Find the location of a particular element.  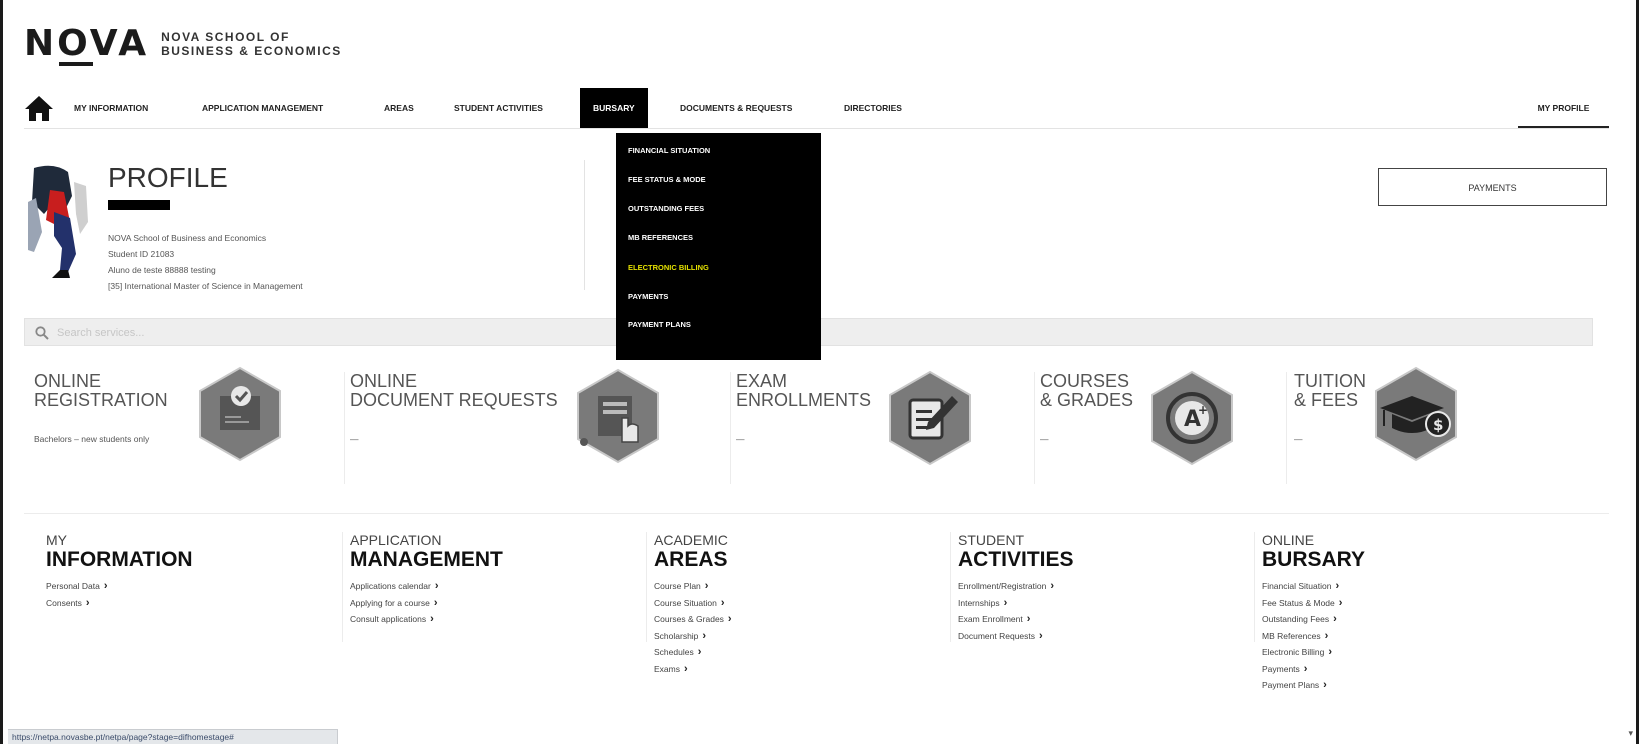

column-subtitle: MY is located at coordinates (56, 540).